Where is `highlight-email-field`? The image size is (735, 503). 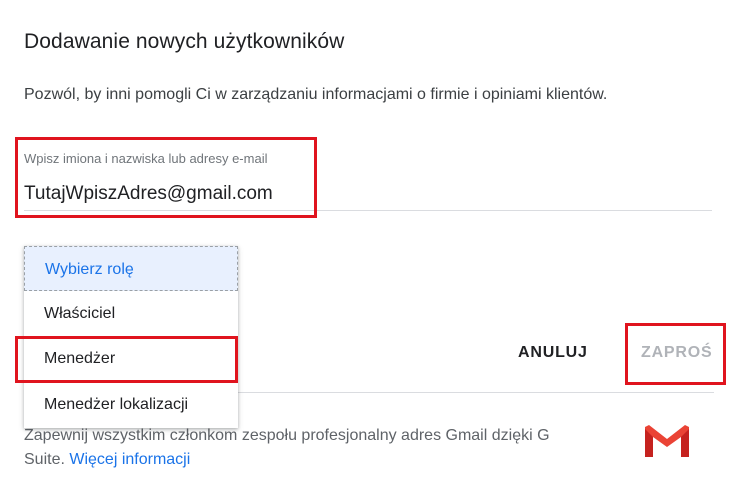
highlight-email-field is located at coordinates (166, 177).